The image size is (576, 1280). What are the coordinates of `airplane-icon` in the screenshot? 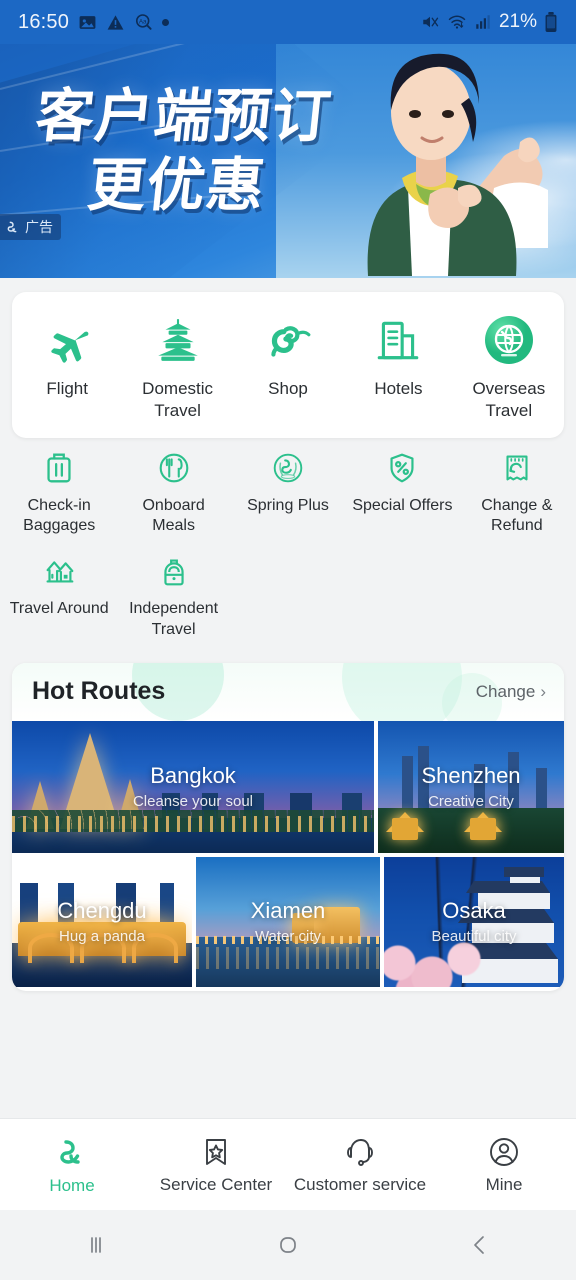 It's located at (67, 340).